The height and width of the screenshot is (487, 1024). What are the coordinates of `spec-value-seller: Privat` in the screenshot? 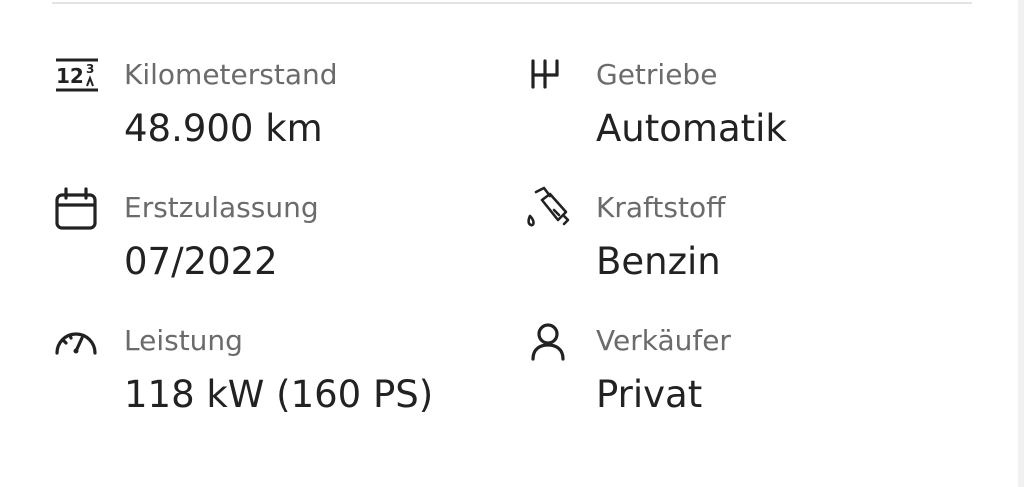 It's located at (649, 394).